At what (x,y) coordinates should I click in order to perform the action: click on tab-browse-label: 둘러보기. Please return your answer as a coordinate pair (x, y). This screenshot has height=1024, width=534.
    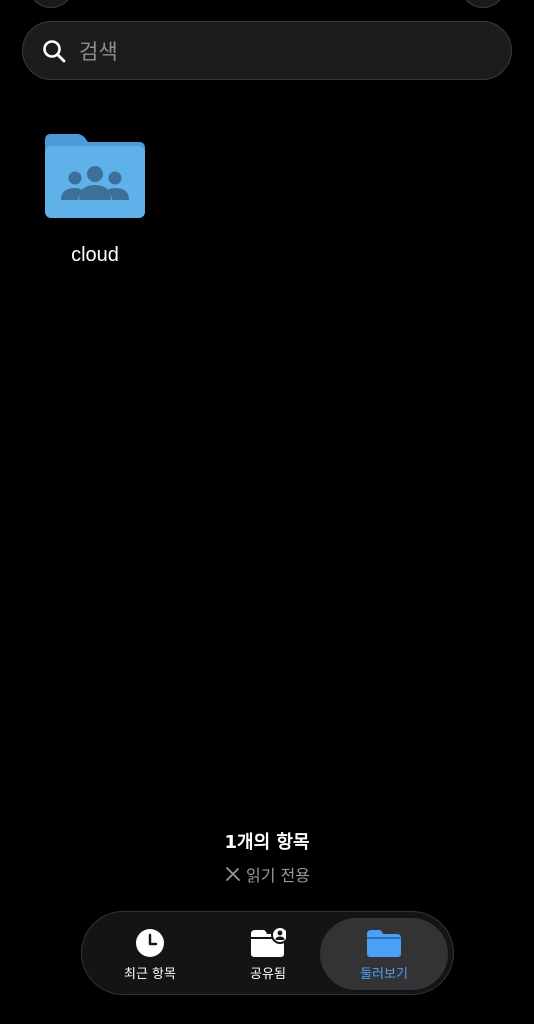
    Looking at the image, I should click on (384, 974).